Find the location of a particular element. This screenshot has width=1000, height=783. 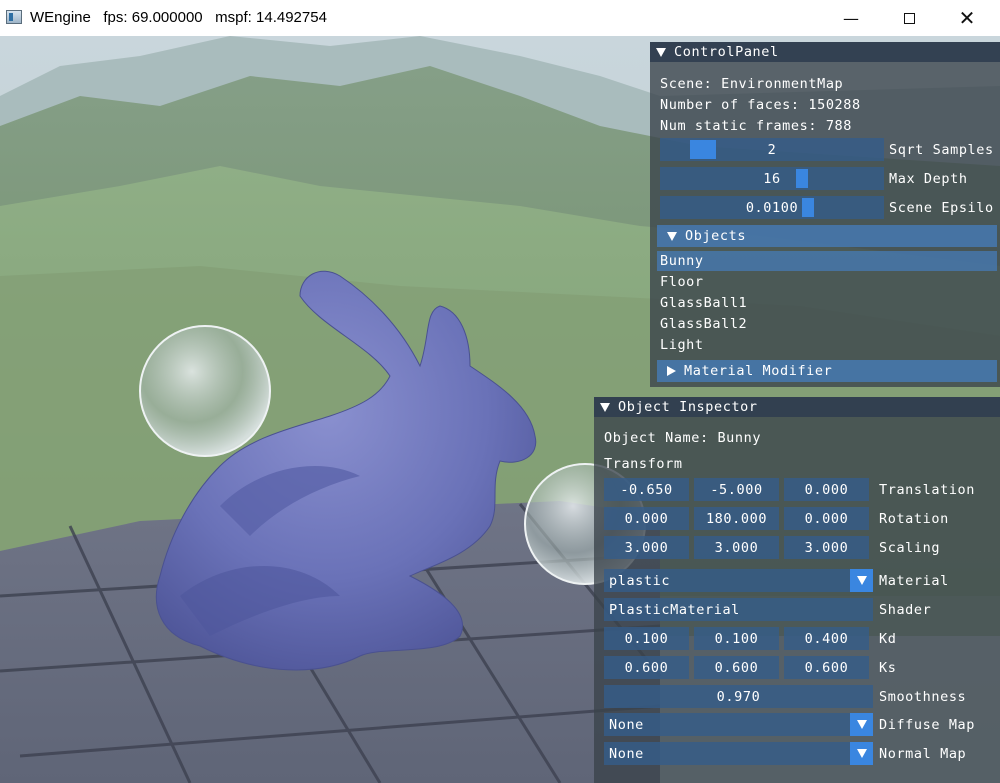

sqrt-samples-value: 2 is located at coordinates (772, 149).